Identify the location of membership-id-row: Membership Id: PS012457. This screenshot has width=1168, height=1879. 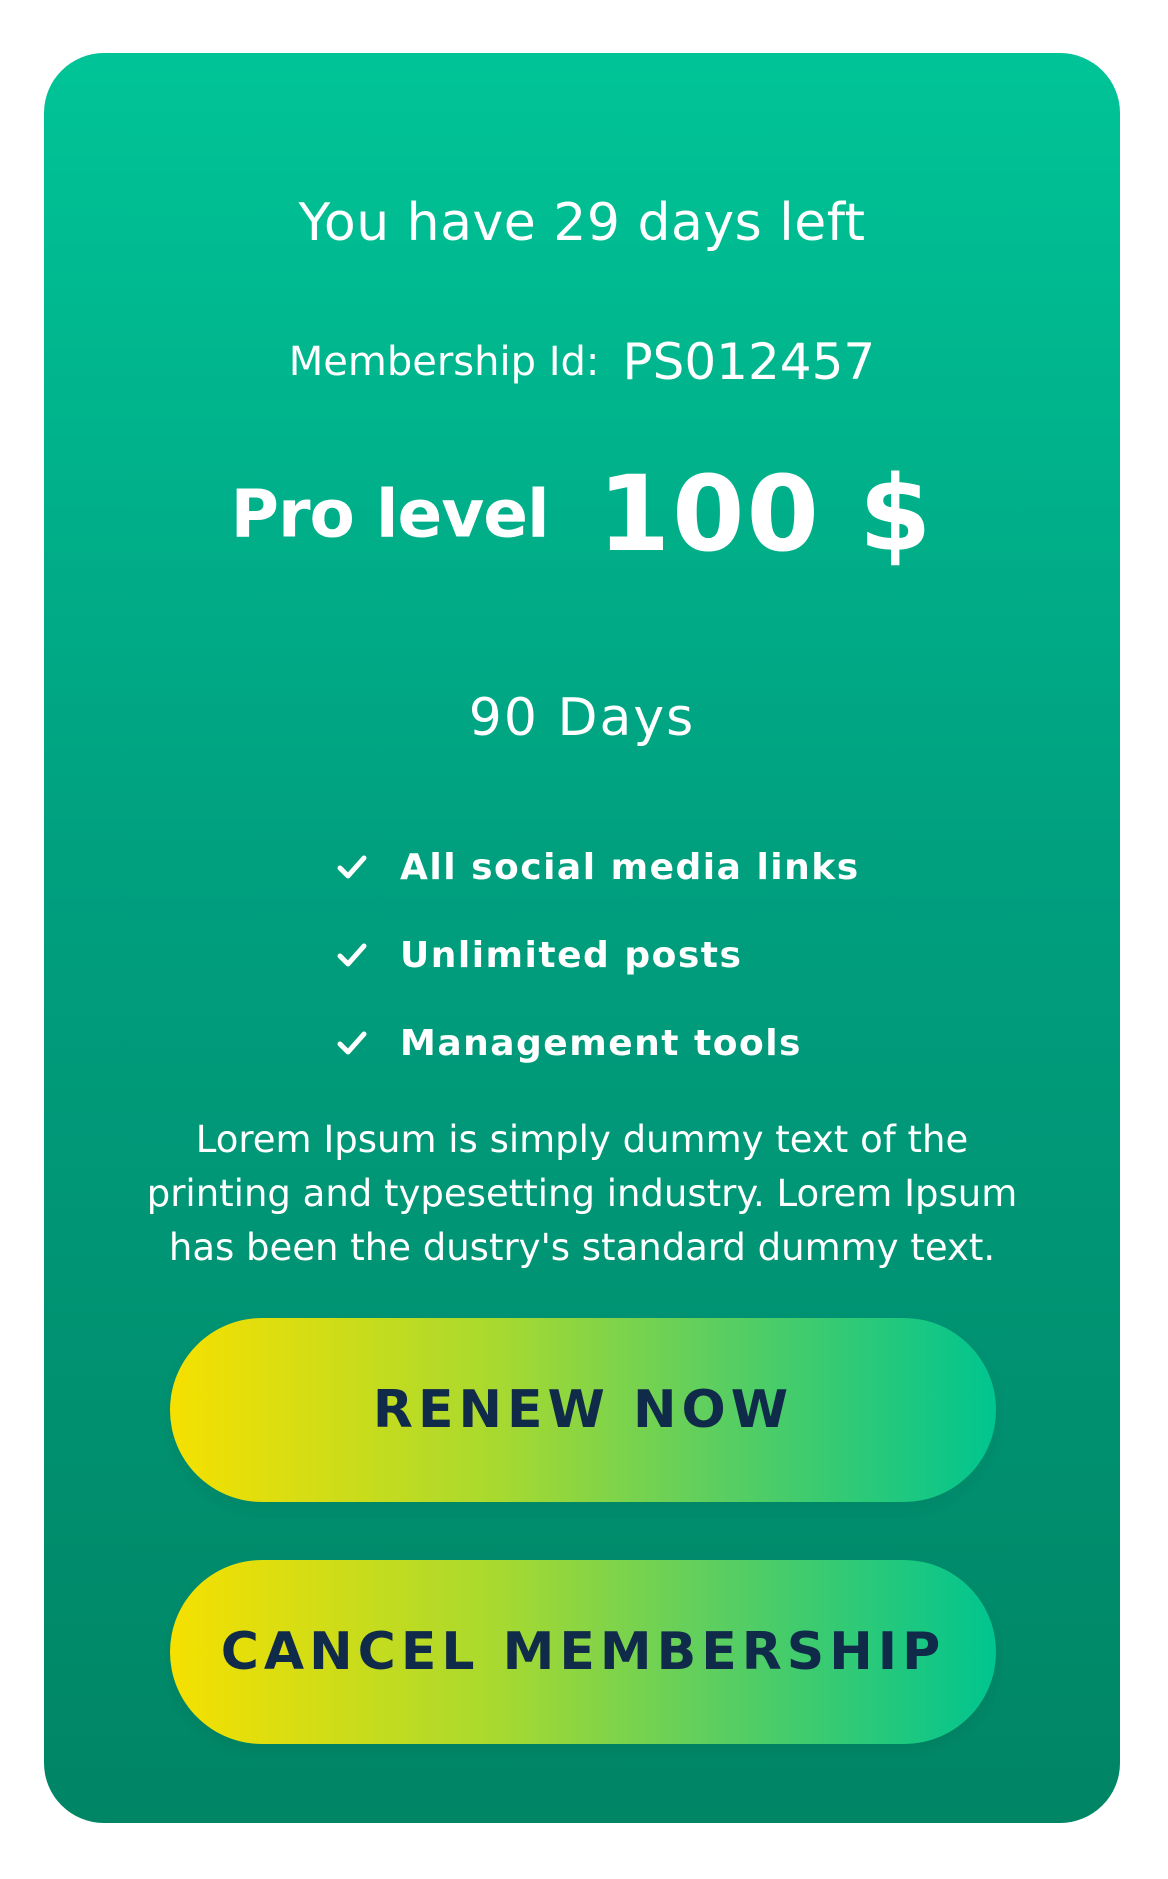
(582, 362).